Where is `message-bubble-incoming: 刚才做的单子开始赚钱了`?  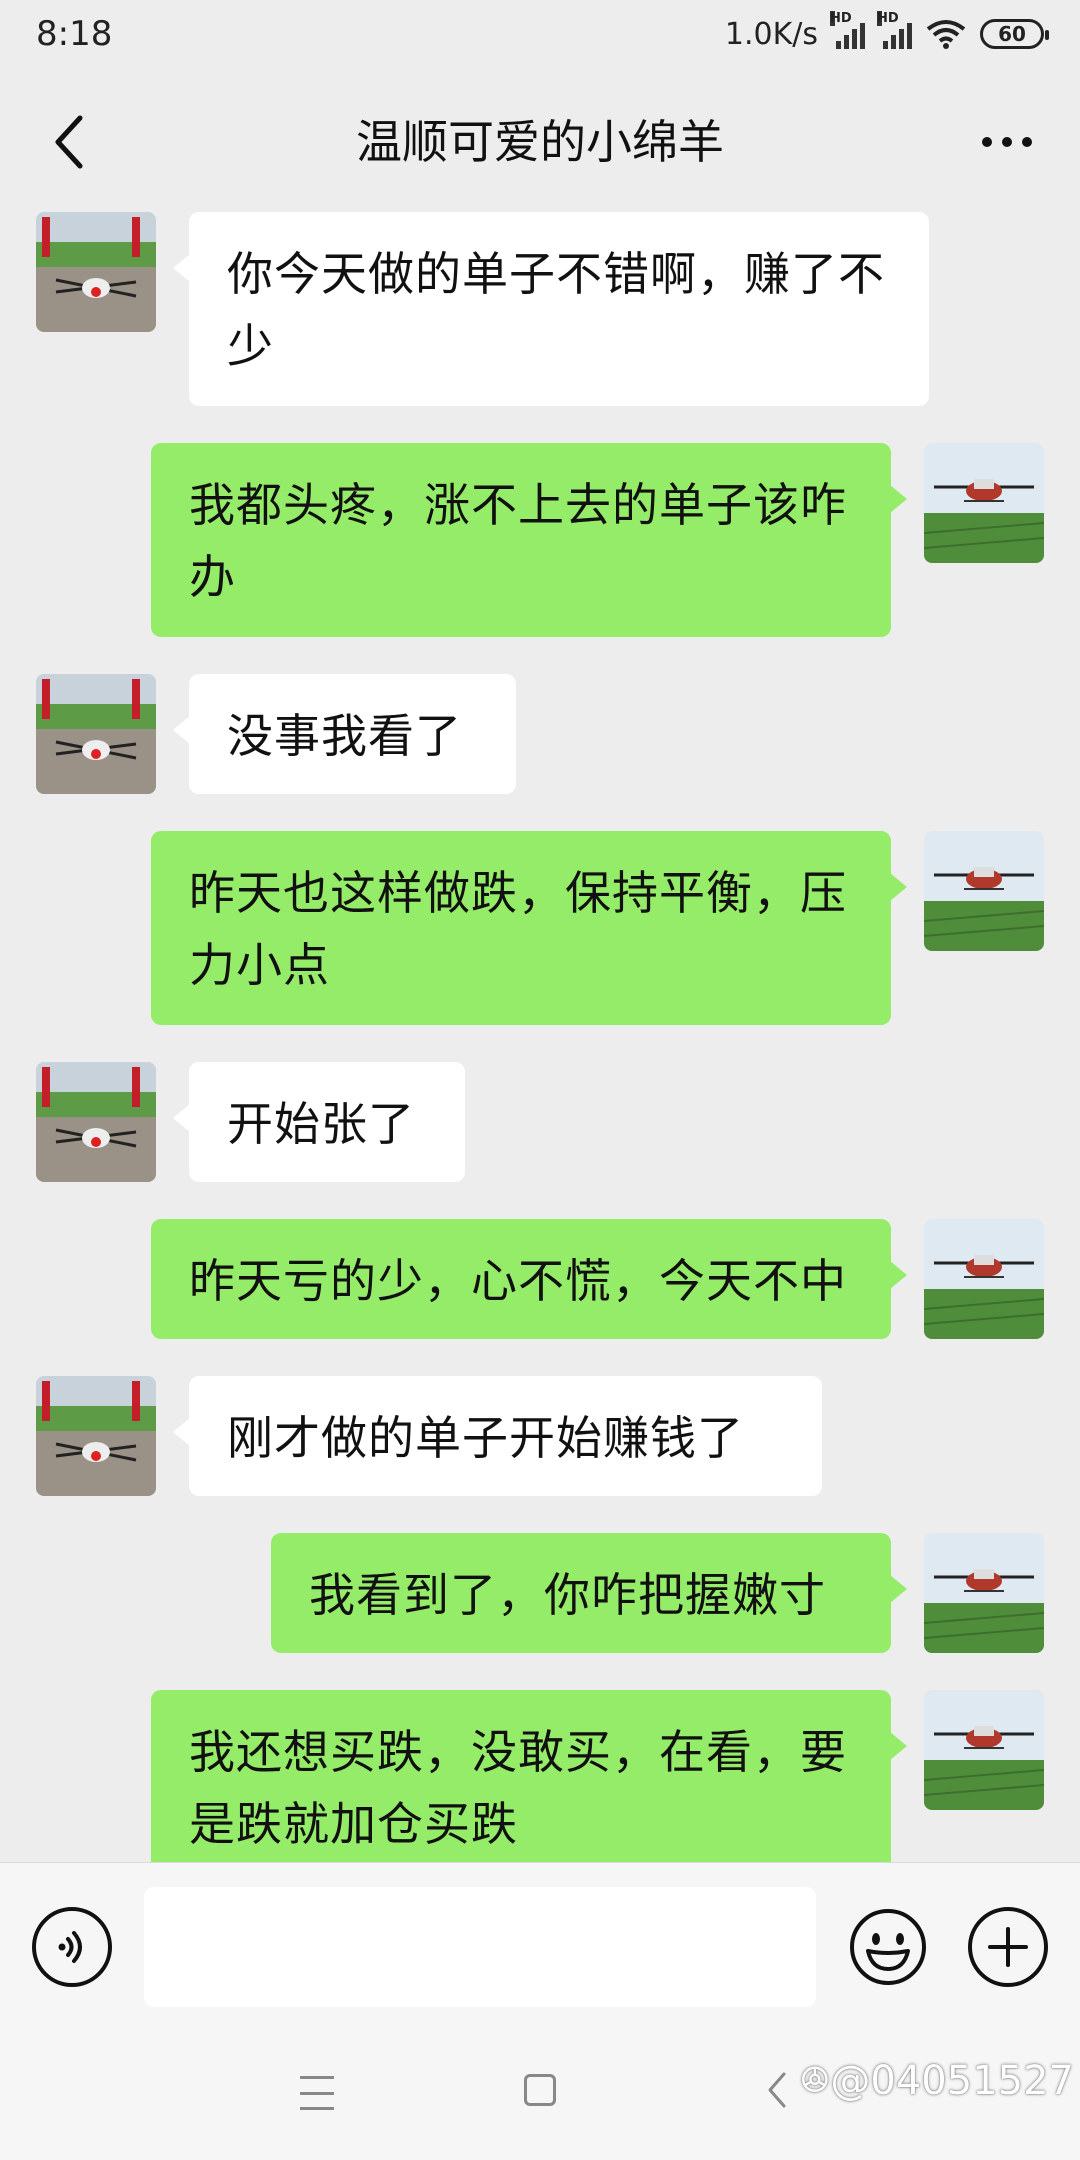 message-bubble-incoming: 刚才做的单子开始赚钱了 is located at coordinates (497, 1436).